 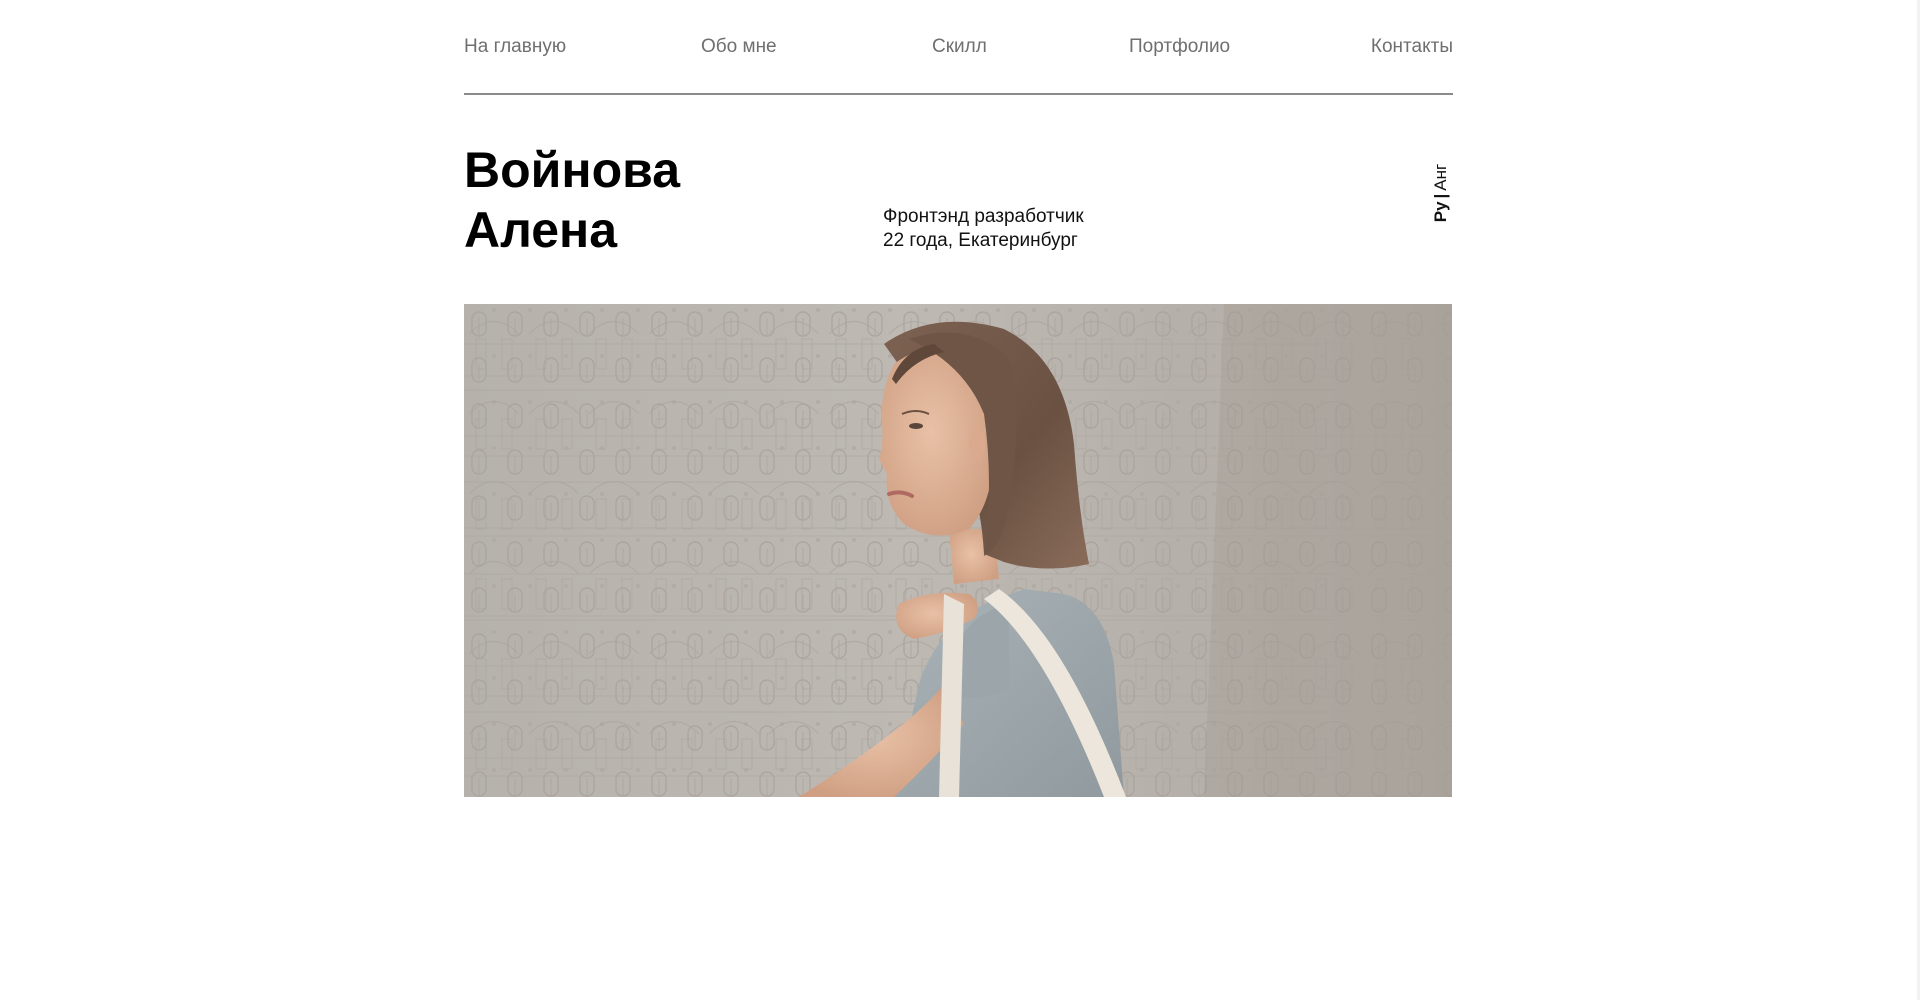 I want to click on lang-ru-button: Ру, so click(x=1440, y=211).